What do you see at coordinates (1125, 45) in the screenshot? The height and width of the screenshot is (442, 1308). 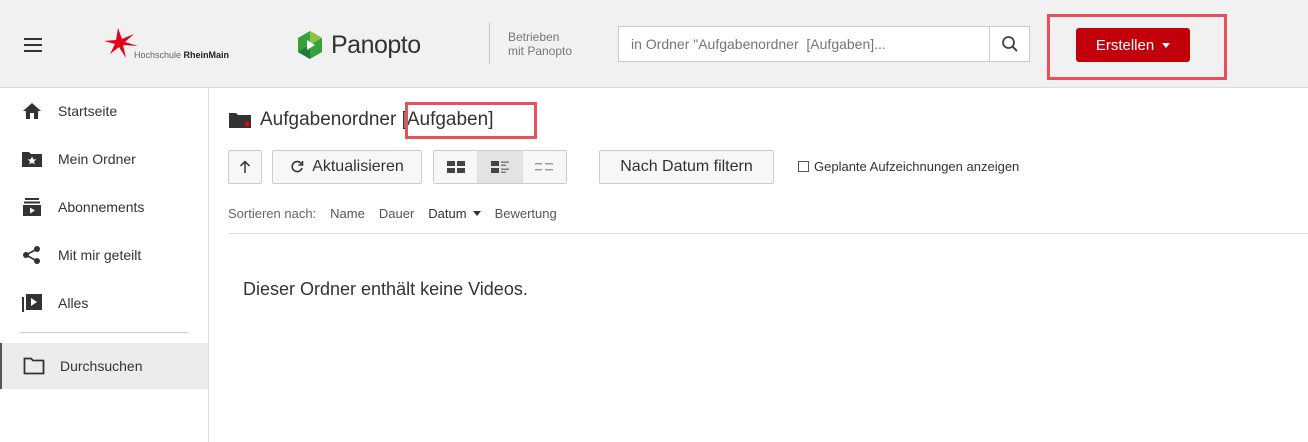 I see `create-button-label: Erstellen` at bounding box center [1125, 45].